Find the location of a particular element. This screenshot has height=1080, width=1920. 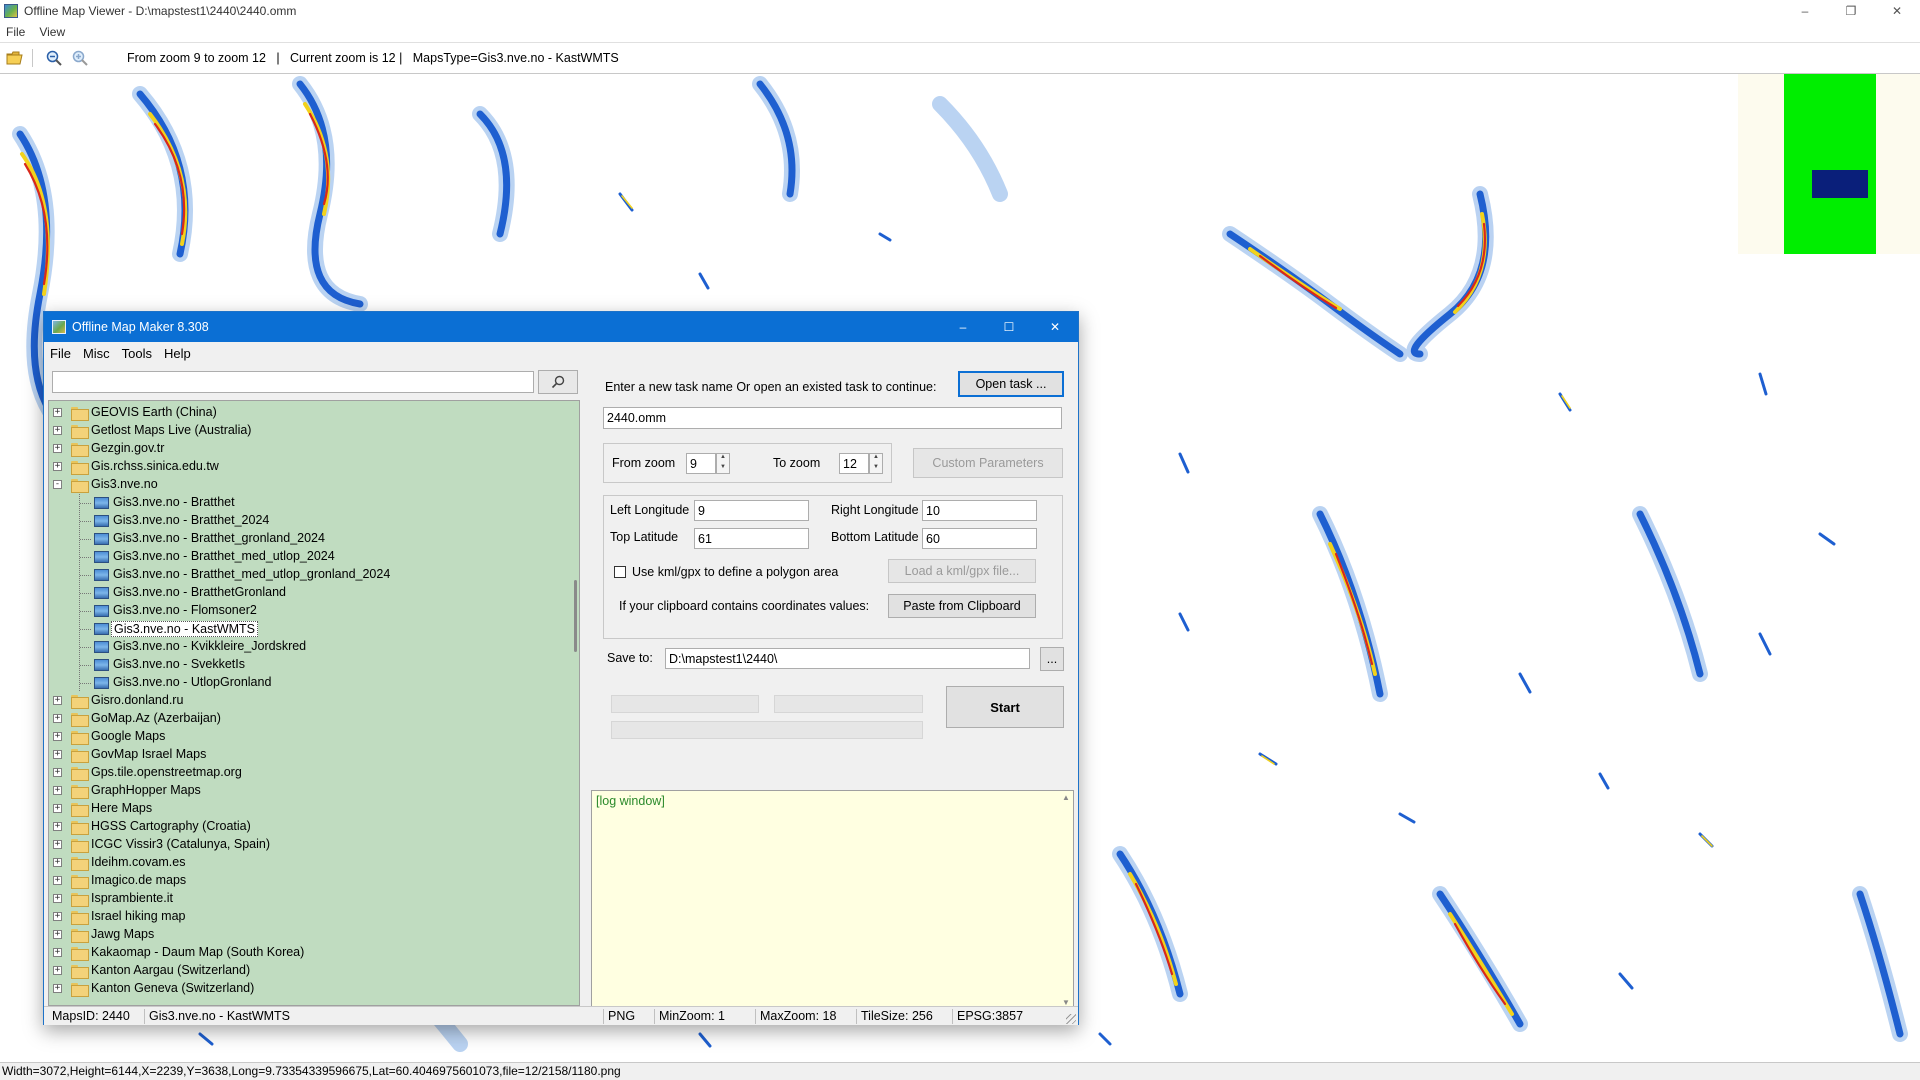

tree-provider-item: + Kanton Geneva (Switzerland) is located at coordinates (309, 989).